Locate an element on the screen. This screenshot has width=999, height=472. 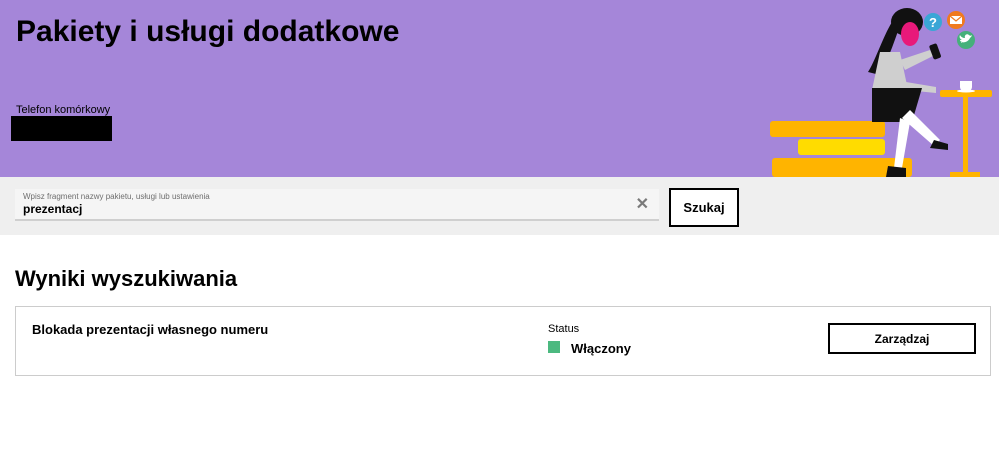
status-value: Włączony is located at coordinates (601, 348).